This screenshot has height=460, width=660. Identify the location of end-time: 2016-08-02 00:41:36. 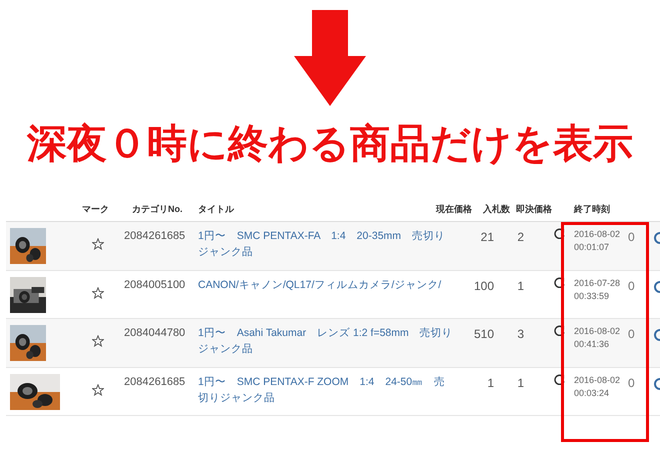
(597, 337).